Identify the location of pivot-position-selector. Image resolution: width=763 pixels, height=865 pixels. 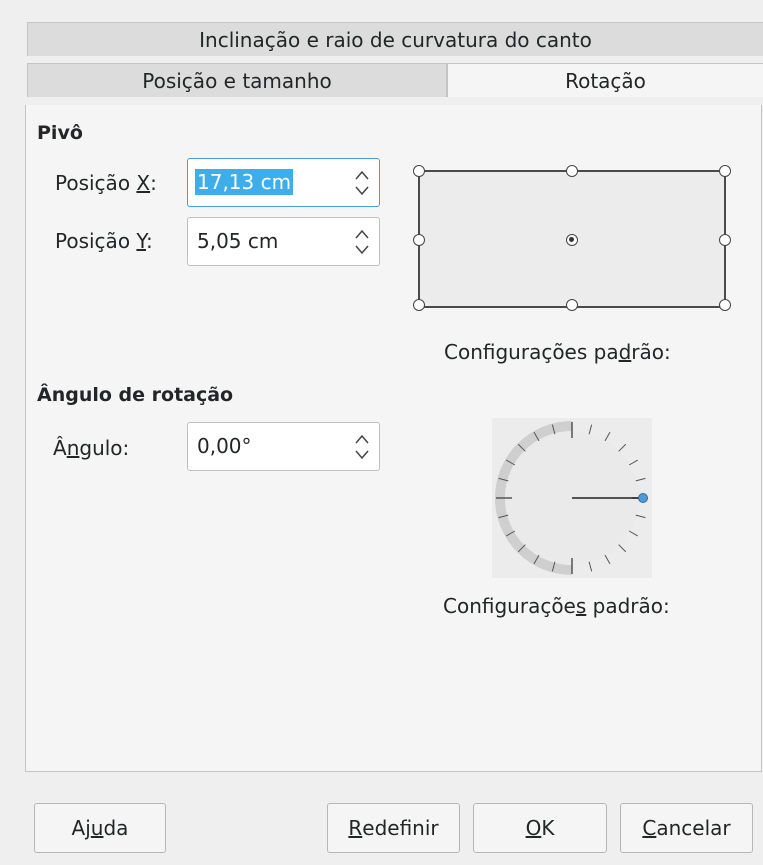
(572, 238).